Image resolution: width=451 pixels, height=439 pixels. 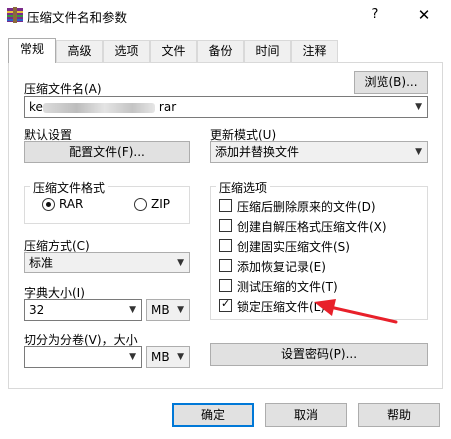 I want to click on tab-options: 选项, so click(x=126, y=51).